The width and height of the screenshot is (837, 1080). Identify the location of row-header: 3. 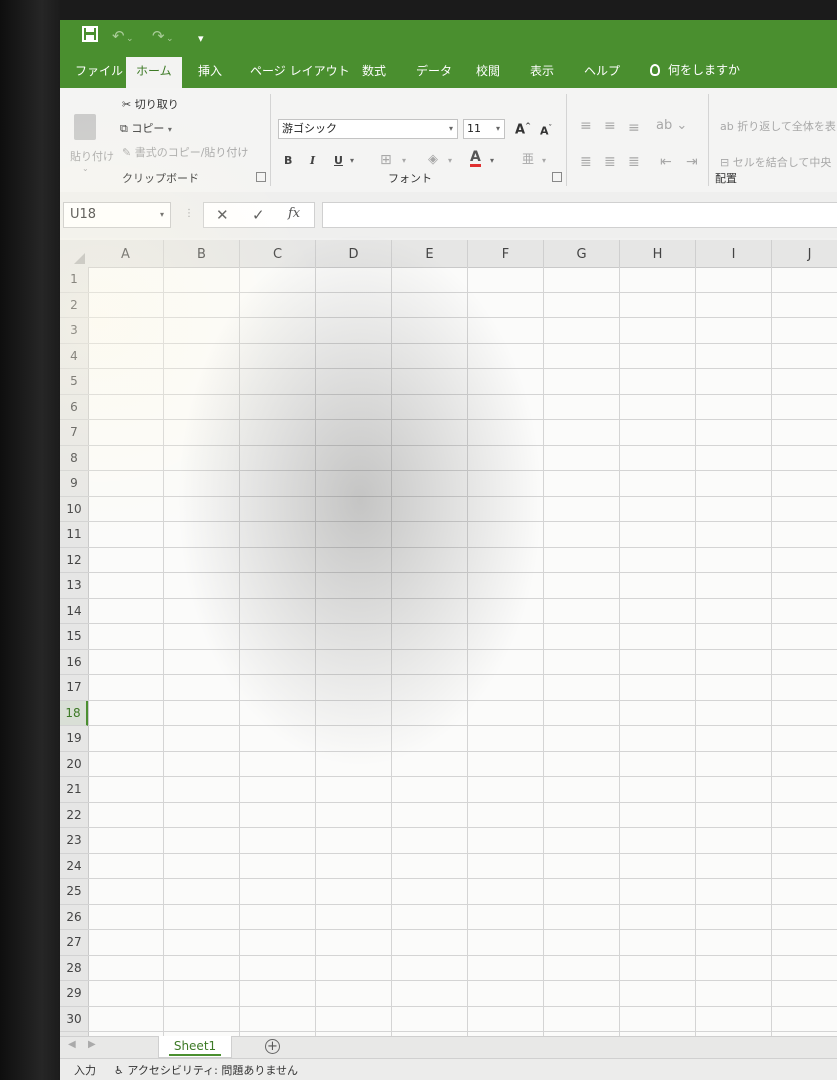
(74, 331).